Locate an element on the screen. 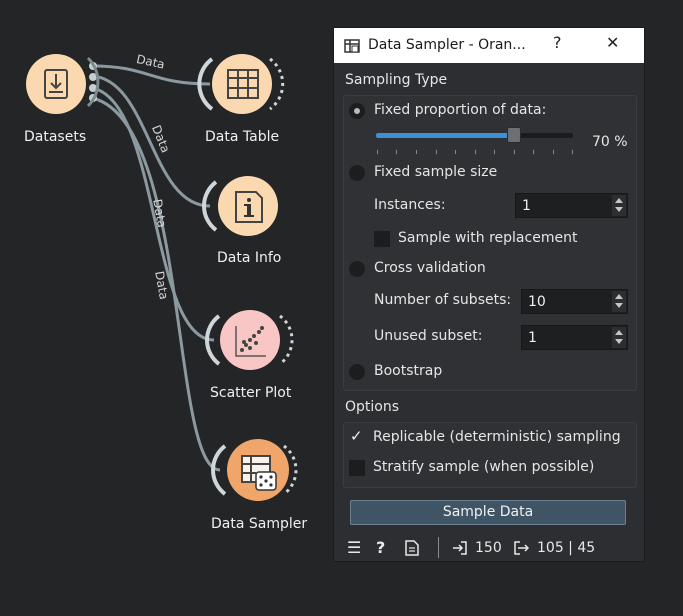  stratify-label: Stratify sample (when possible) is located at coordinates (483, 467).